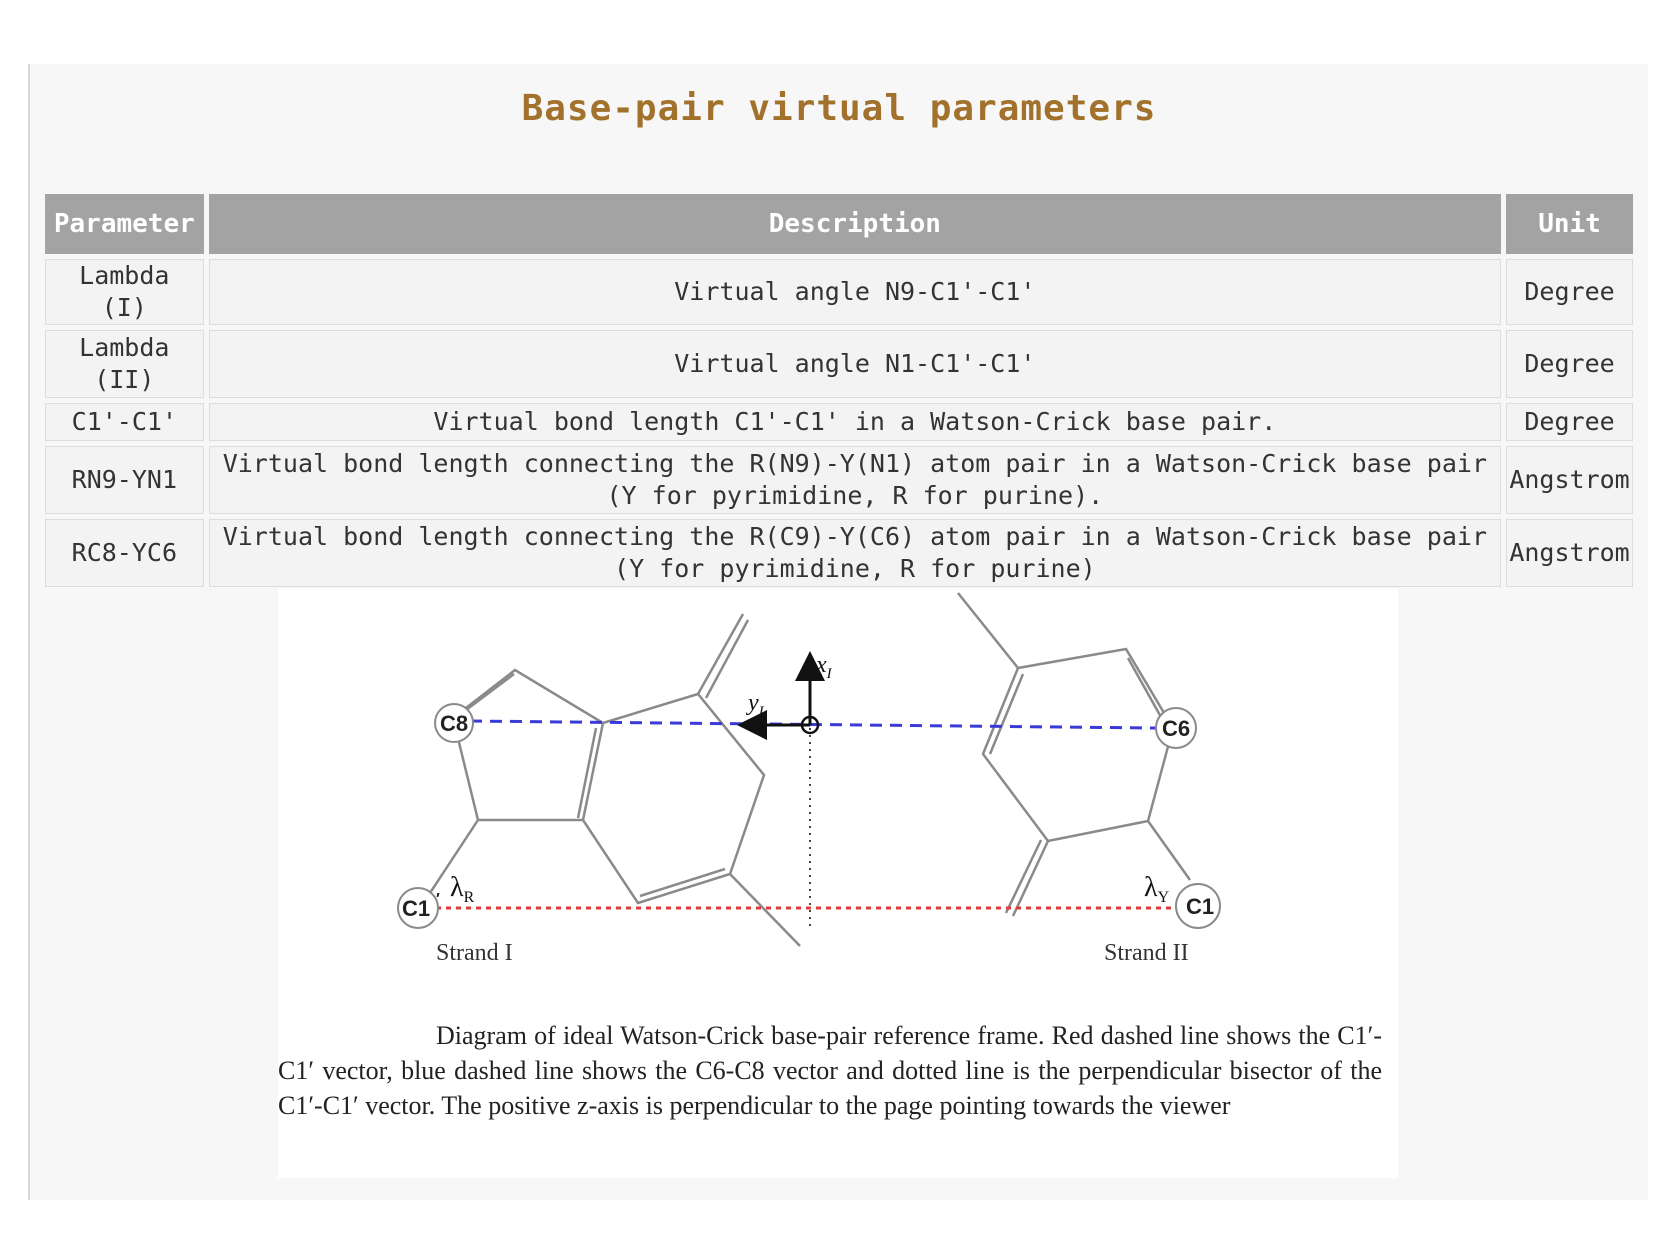 The width and height of the screenshot is (1654, 1240). I want to click on atom-c8: C8, so click(454, 723).